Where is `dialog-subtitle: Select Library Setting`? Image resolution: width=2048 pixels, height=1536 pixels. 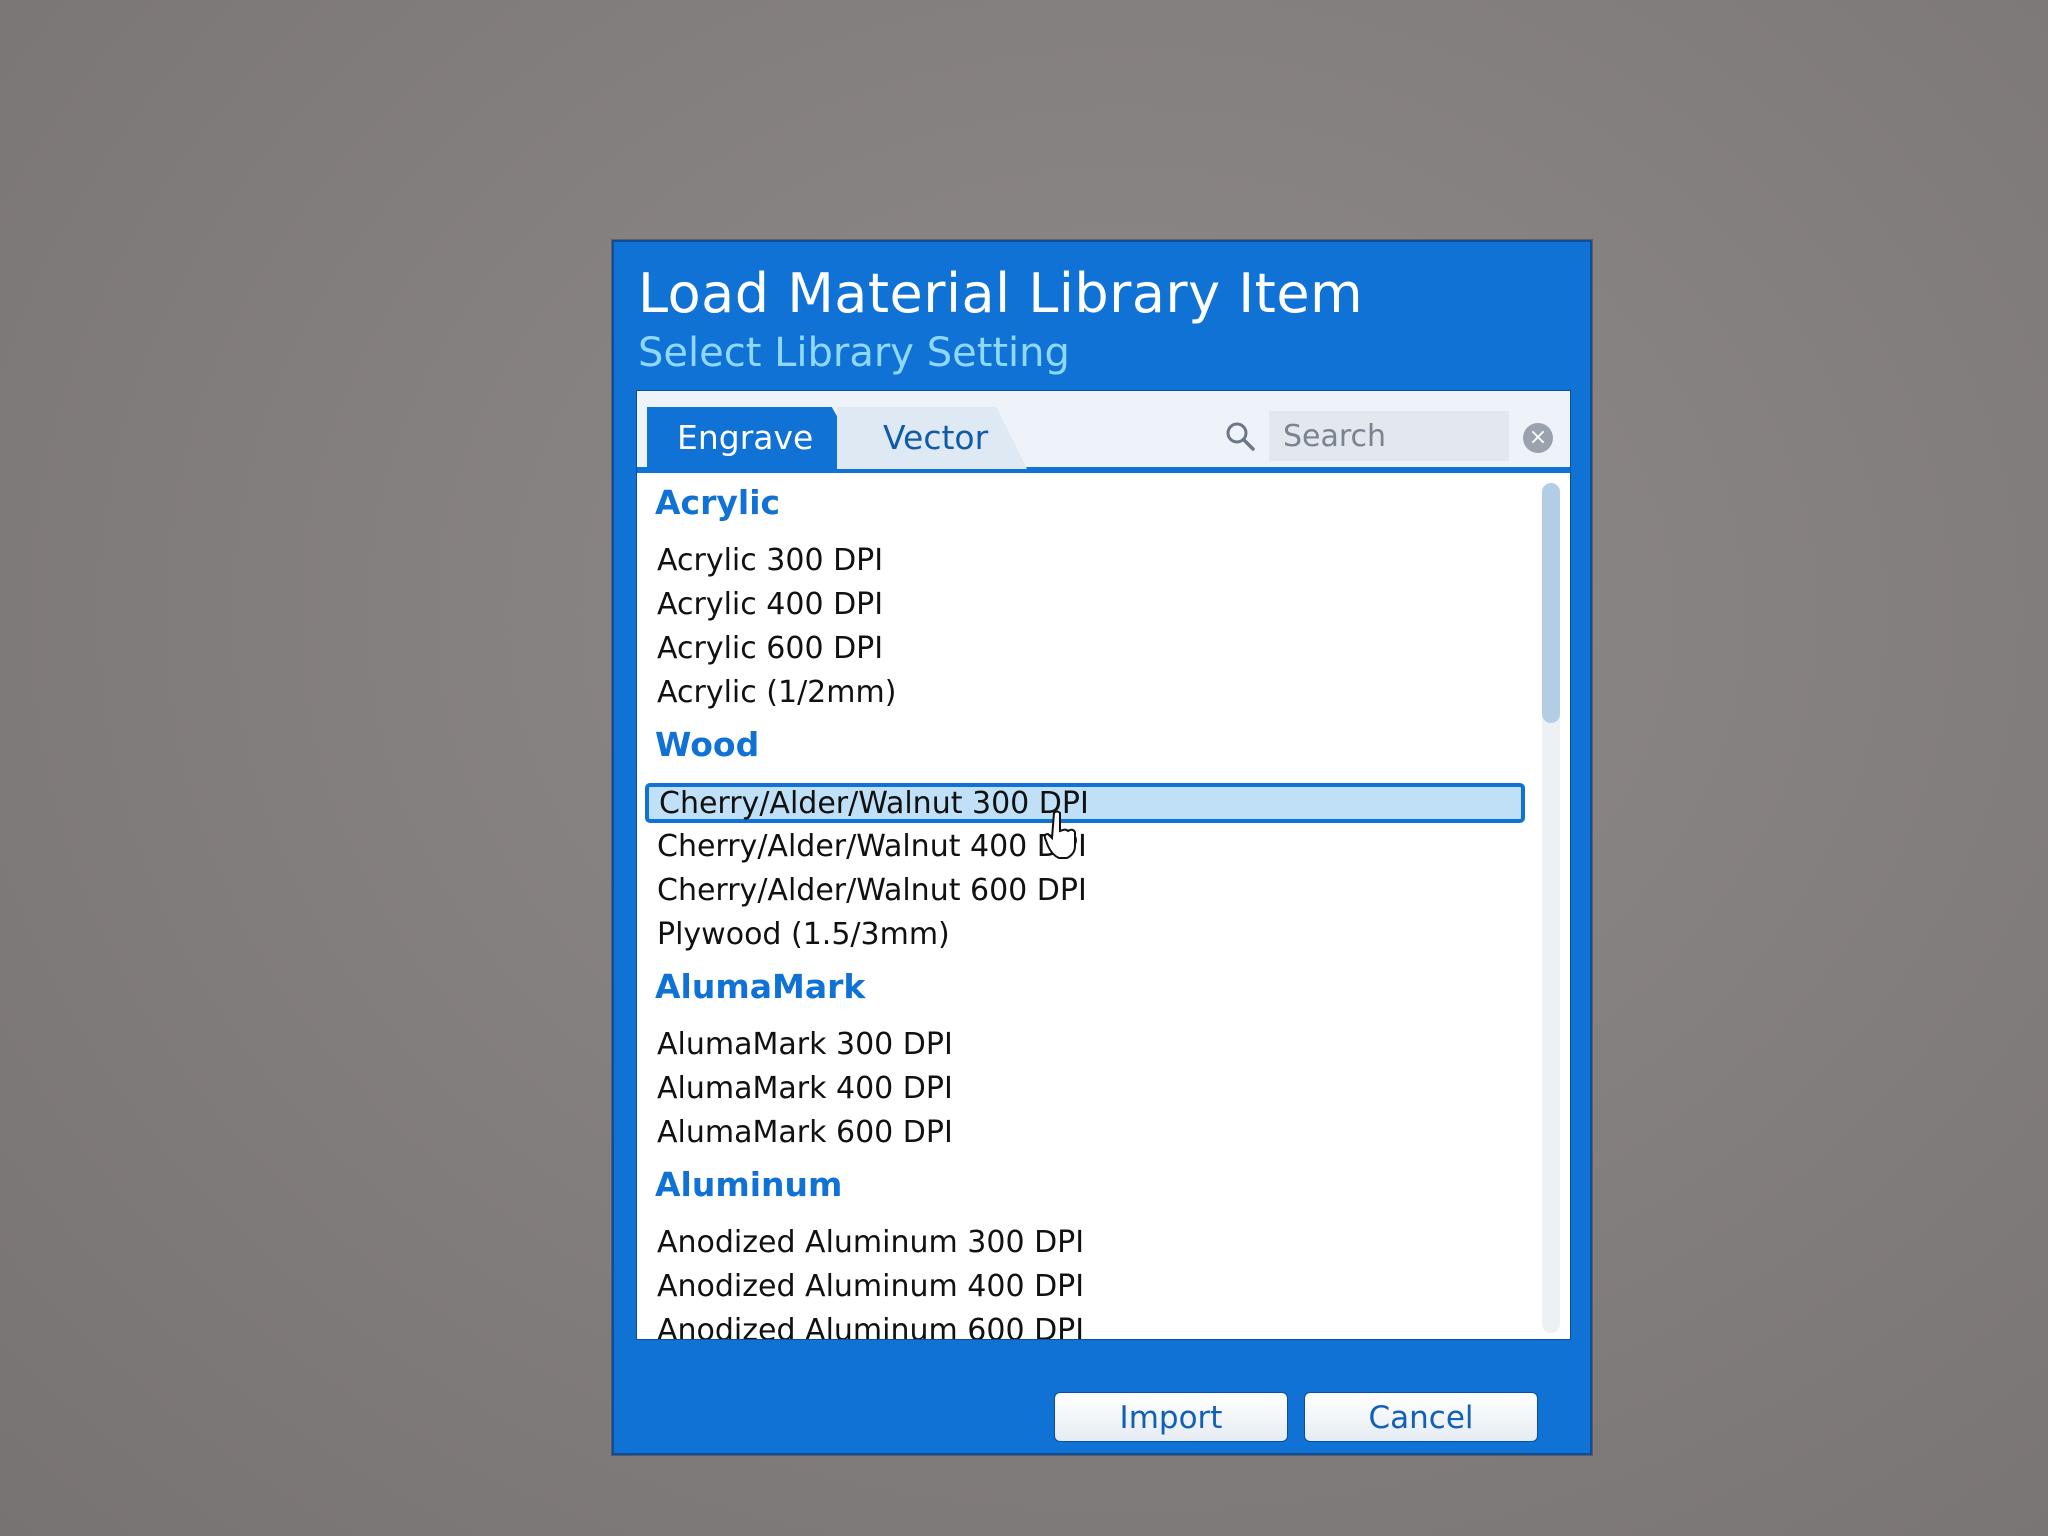 dialog-subtitle: Select Library Setting is located at coordinates (854, 353).